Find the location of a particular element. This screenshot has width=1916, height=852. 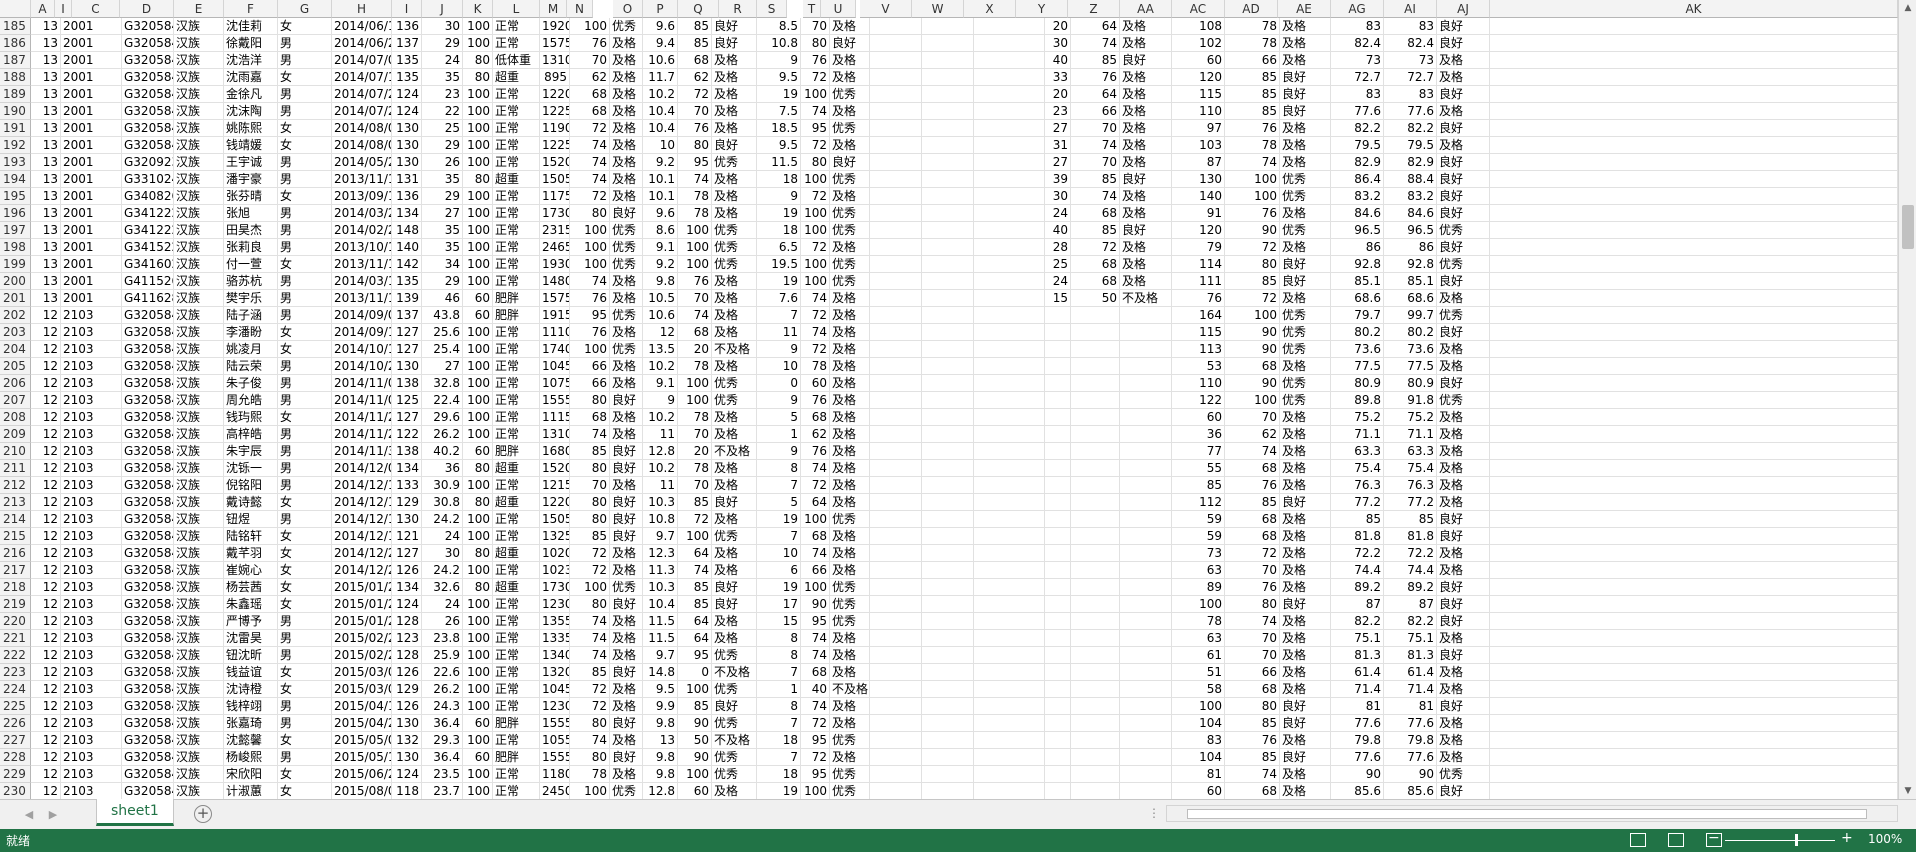

cell: 36.4 is located at coordinates (442, 723).